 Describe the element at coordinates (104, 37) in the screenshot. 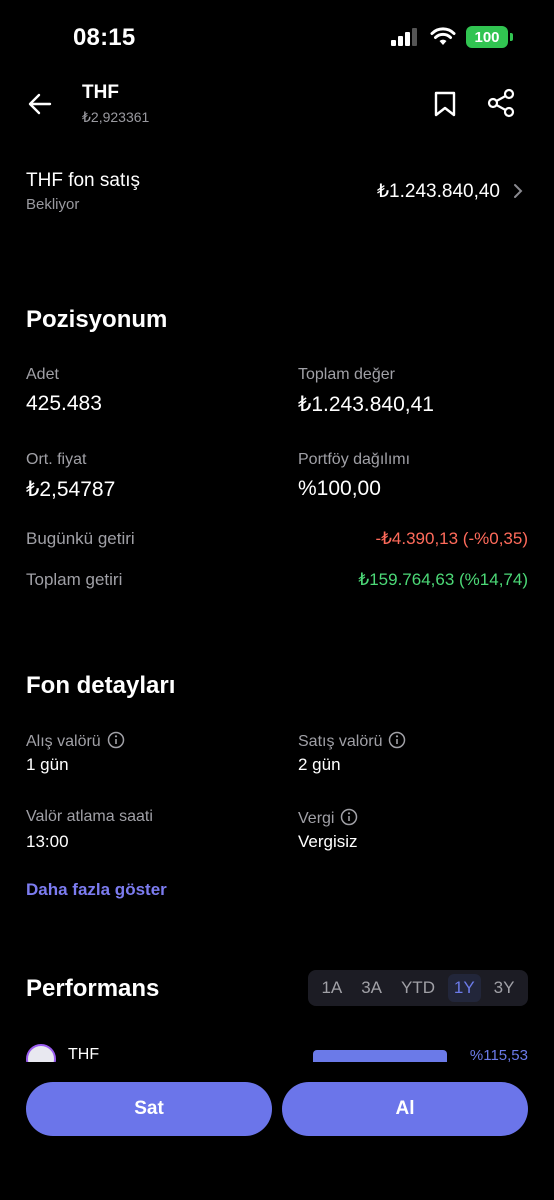

I see `status-time: 08:15` at that location.